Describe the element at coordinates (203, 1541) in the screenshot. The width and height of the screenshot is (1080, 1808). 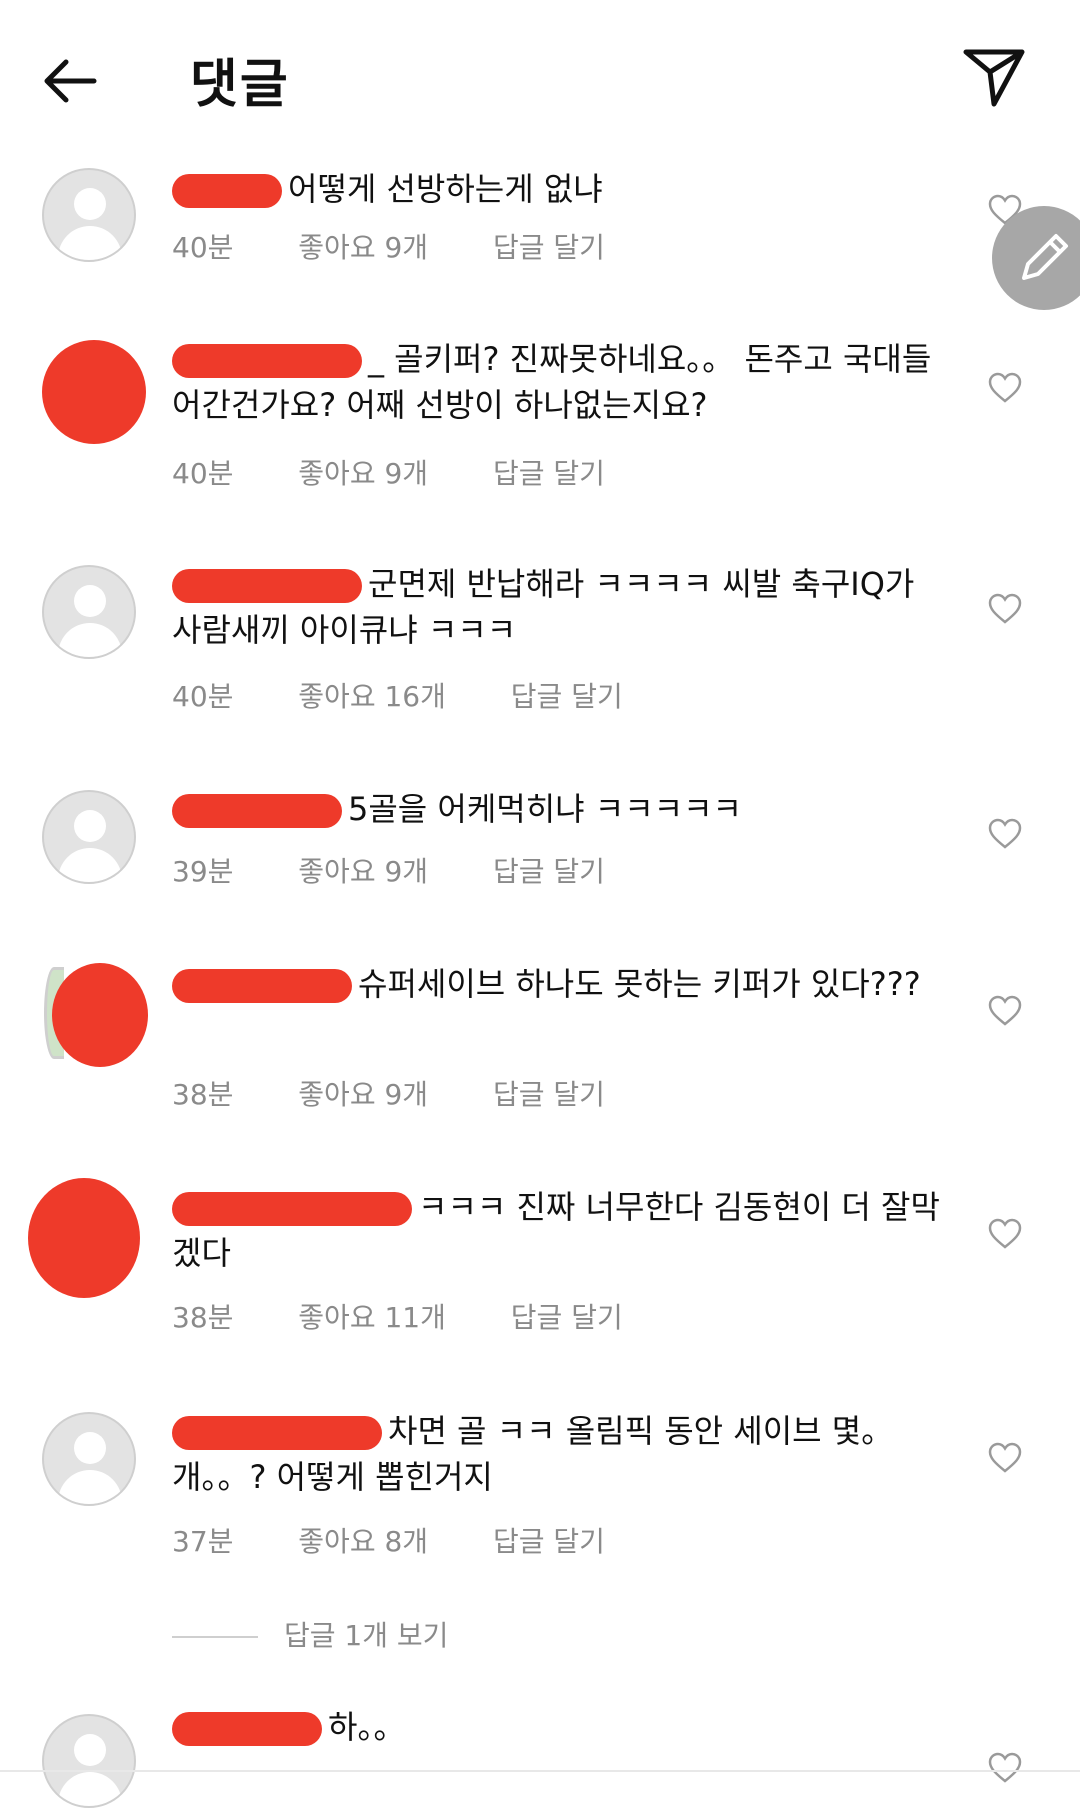
I see `comment-time: 37분` at that location.